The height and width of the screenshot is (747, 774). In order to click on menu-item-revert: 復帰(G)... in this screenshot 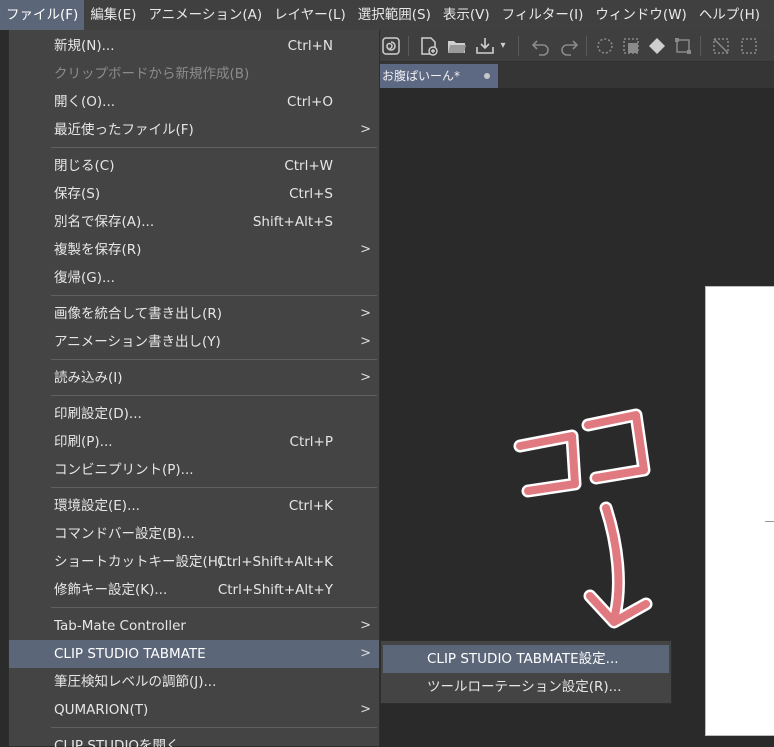, I will do `click(194, 278)`.